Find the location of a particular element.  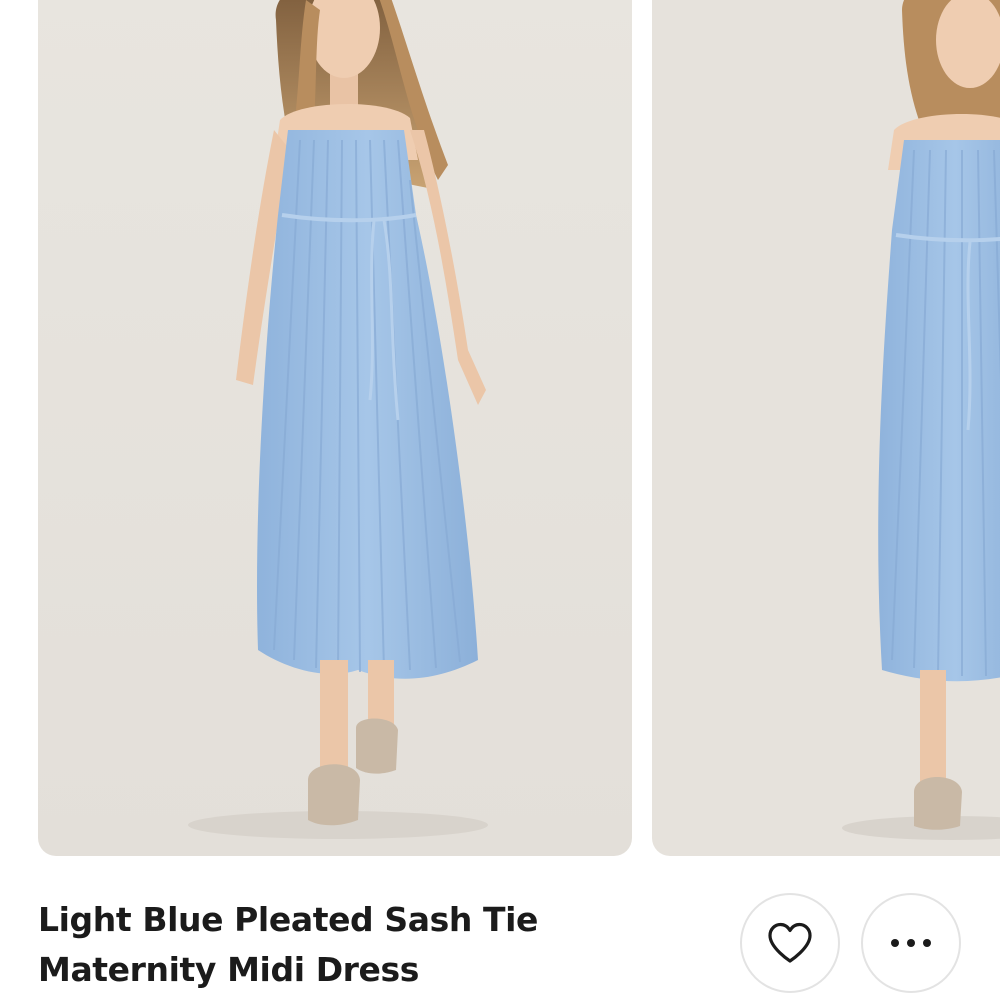

more-horizontal-icon is located at coordinates (911, 943).